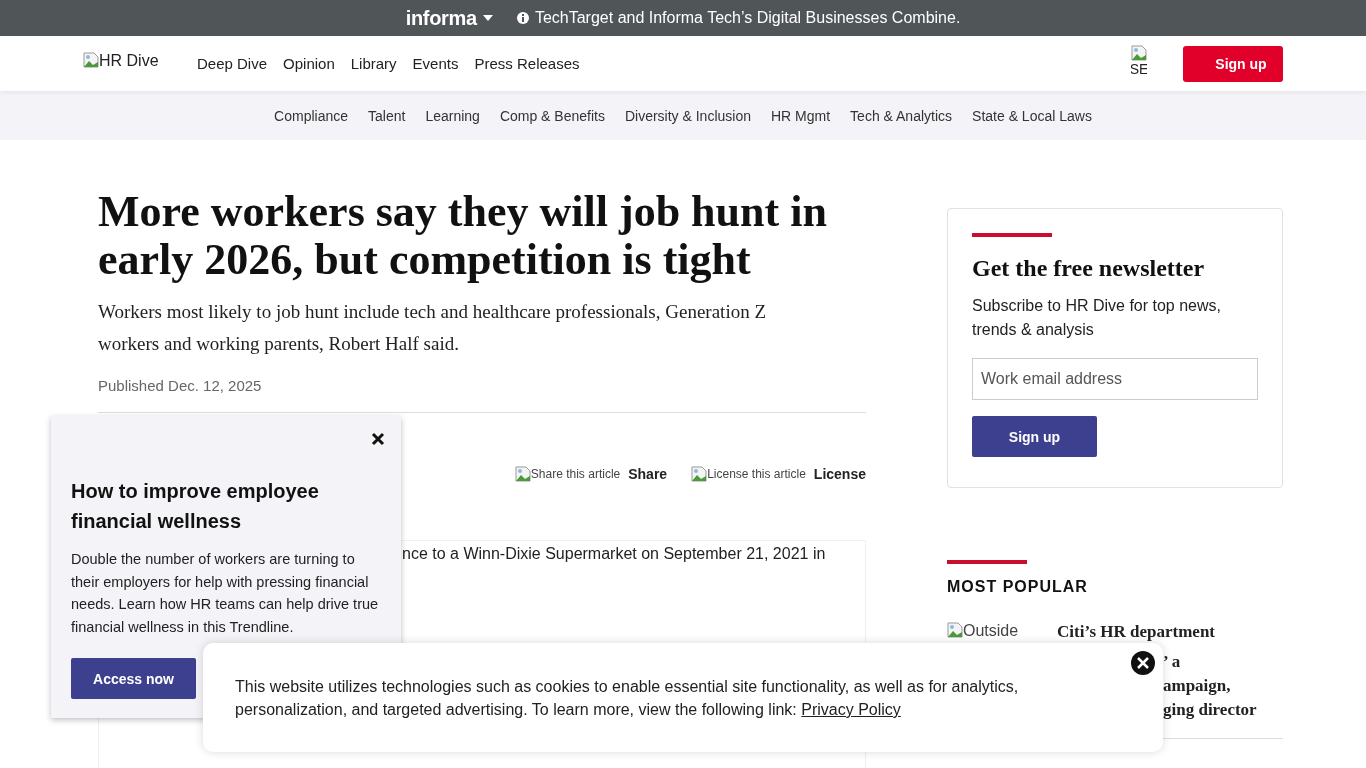 This screenshot has height=768, width=1366. What do you see at coordinates (1210, 710) in the screenshot?
I see `headline-link: ging director` at bounding box center [1210, 710].